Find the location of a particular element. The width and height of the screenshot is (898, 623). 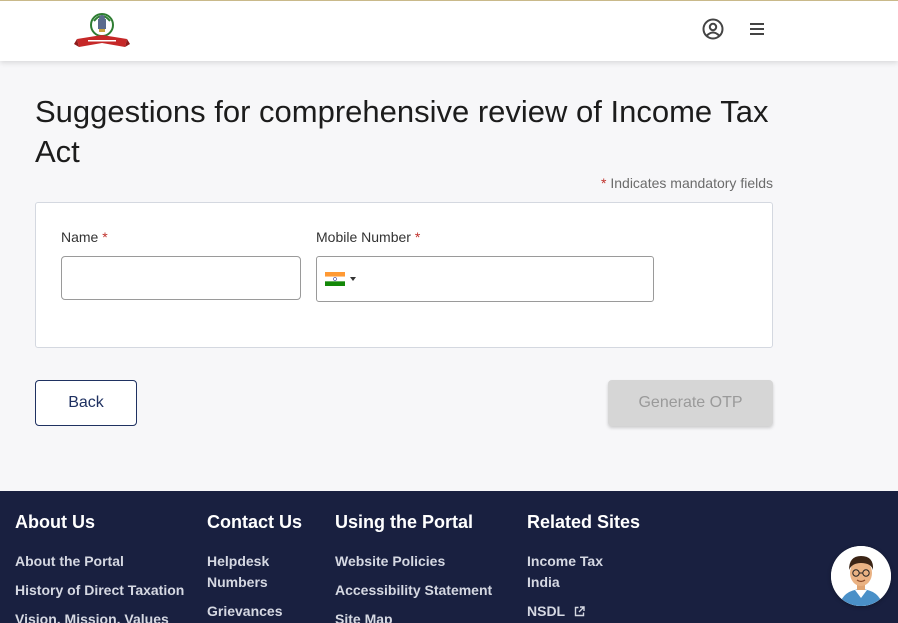

chatbot-avatar-button is located at coordinates (861, 576).